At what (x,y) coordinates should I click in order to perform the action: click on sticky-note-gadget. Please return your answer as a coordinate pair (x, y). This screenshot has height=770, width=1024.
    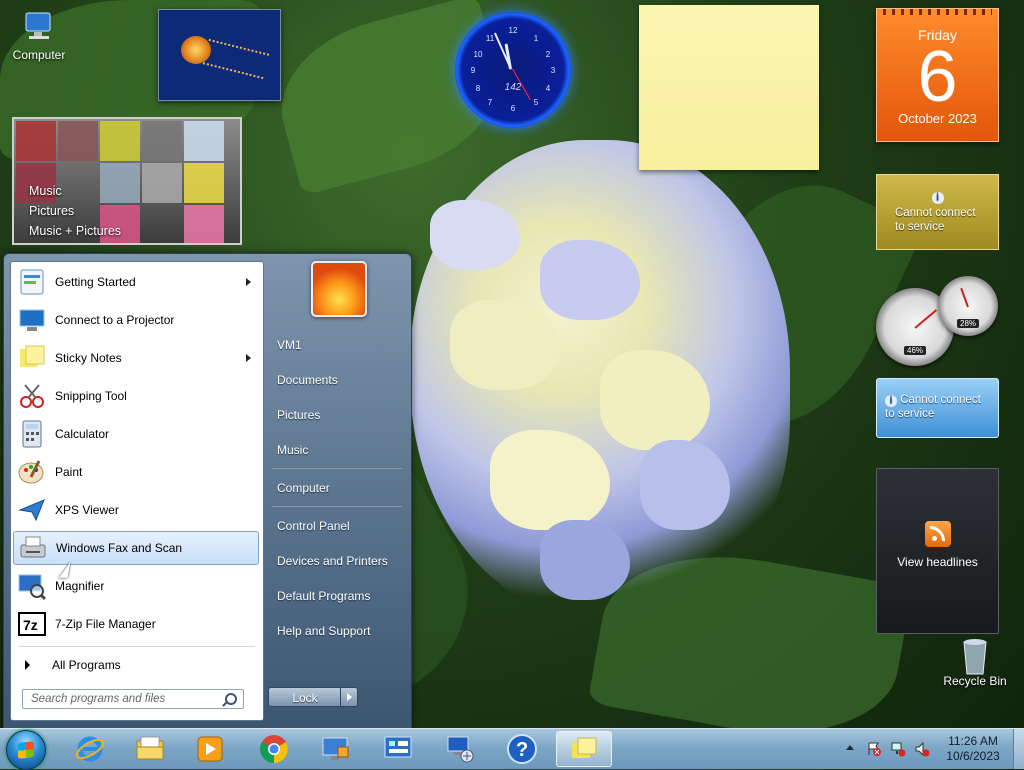
    Looking at the image, I should click on (729, 87).